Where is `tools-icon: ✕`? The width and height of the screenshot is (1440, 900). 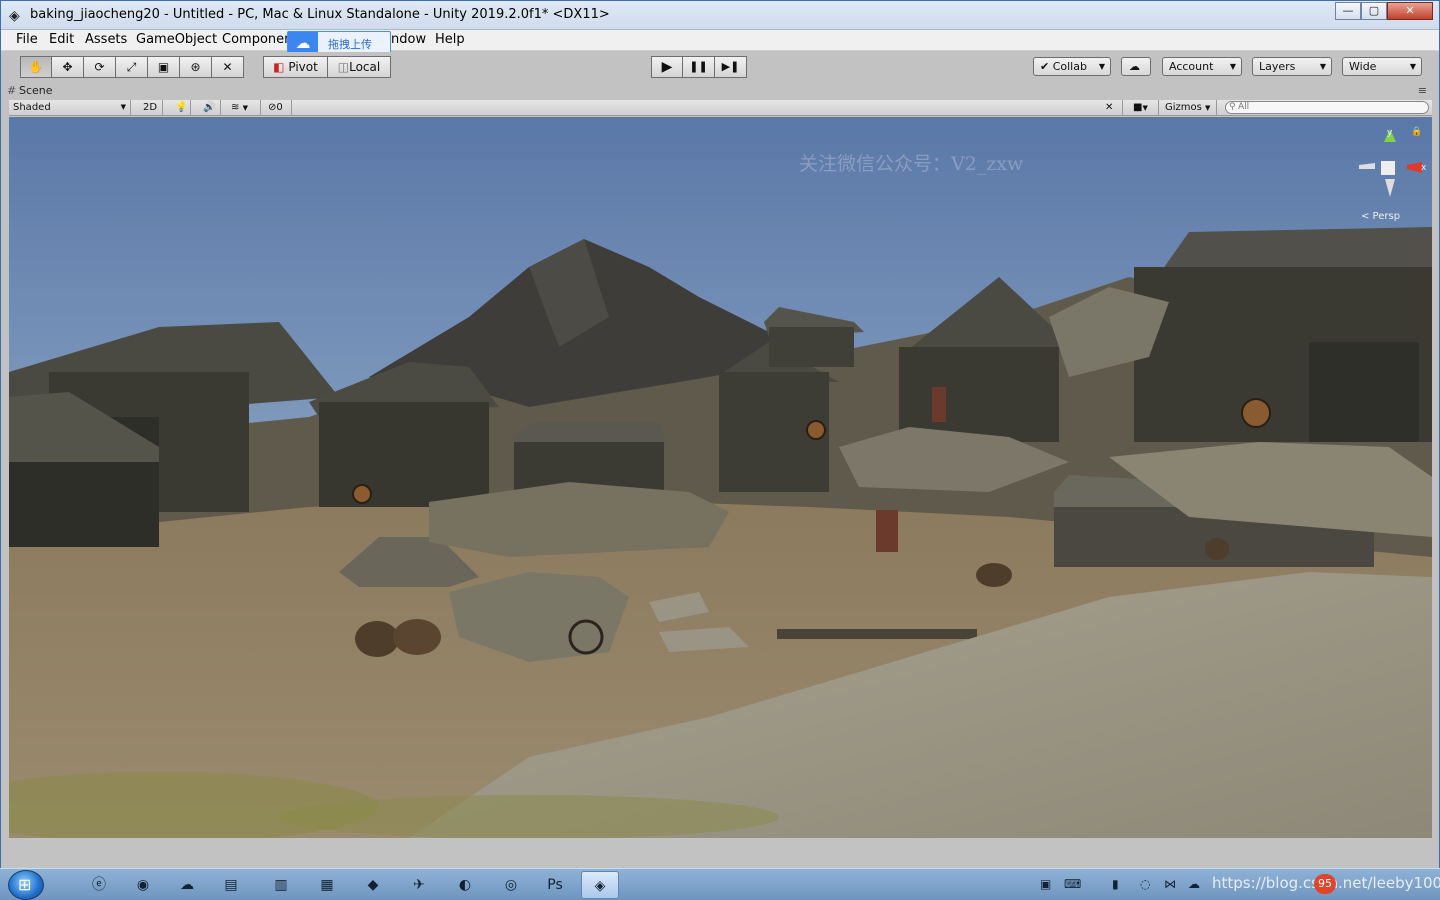
tools-icon: ✕ is located at coordinates (1109, 107).